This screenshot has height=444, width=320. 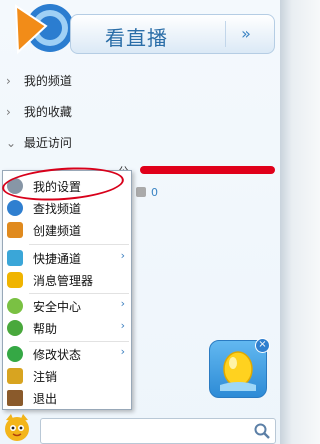 I want to click on close-icon: ×, so click(x=262, y=345).